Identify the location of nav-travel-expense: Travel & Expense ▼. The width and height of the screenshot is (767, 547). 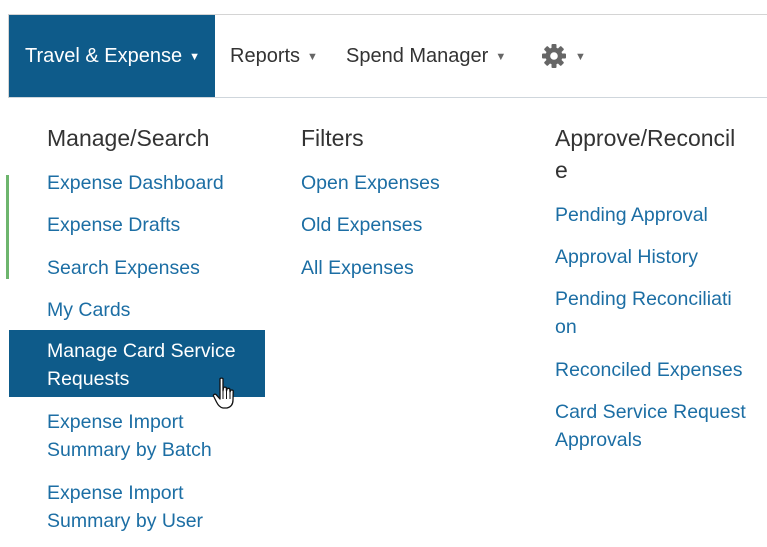
(112, 56).